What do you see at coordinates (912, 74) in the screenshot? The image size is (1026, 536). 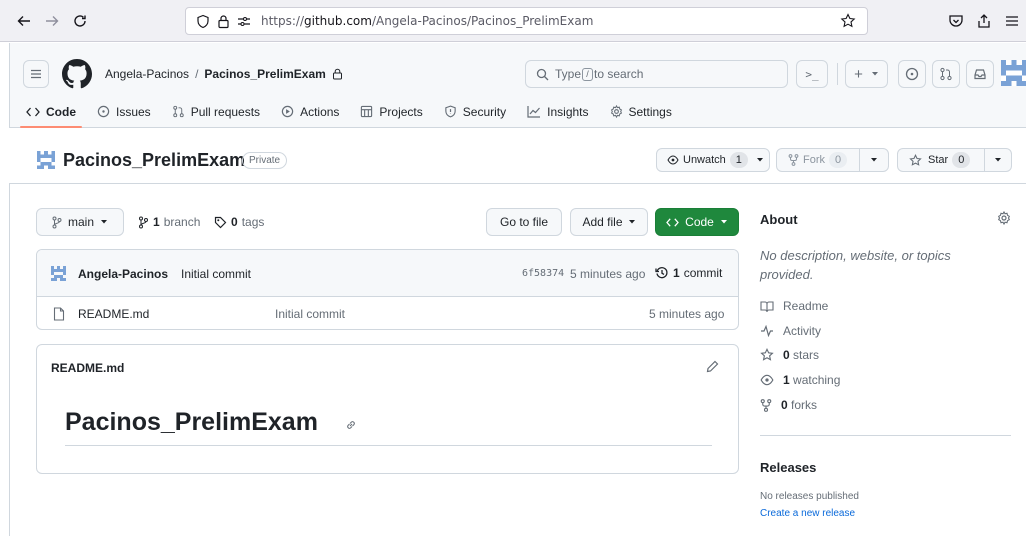 I see `issues-button` at bounding box center [912, 74].